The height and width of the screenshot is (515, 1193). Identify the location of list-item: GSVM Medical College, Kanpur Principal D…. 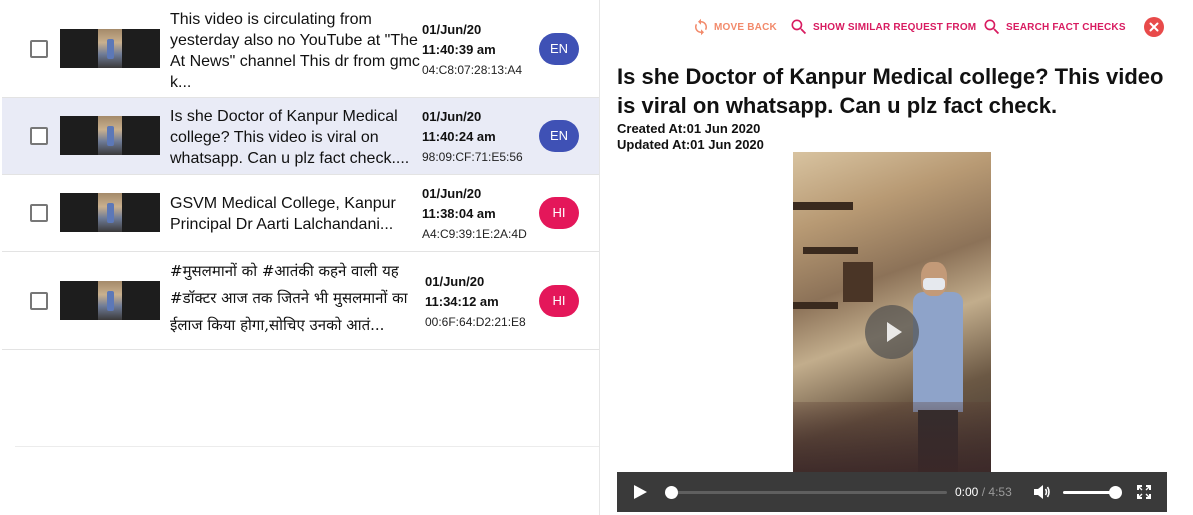
(300, 213).